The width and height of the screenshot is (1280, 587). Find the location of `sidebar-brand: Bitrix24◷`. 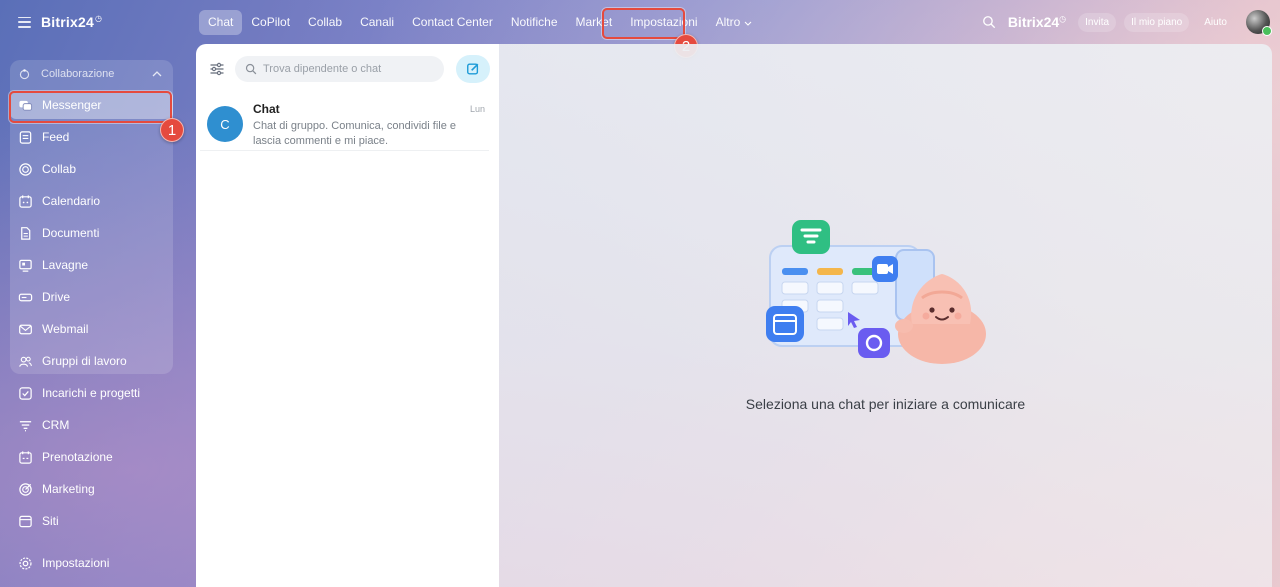

sidebar-brand: Bitrix24◷ is located at coordinates (60, 22).